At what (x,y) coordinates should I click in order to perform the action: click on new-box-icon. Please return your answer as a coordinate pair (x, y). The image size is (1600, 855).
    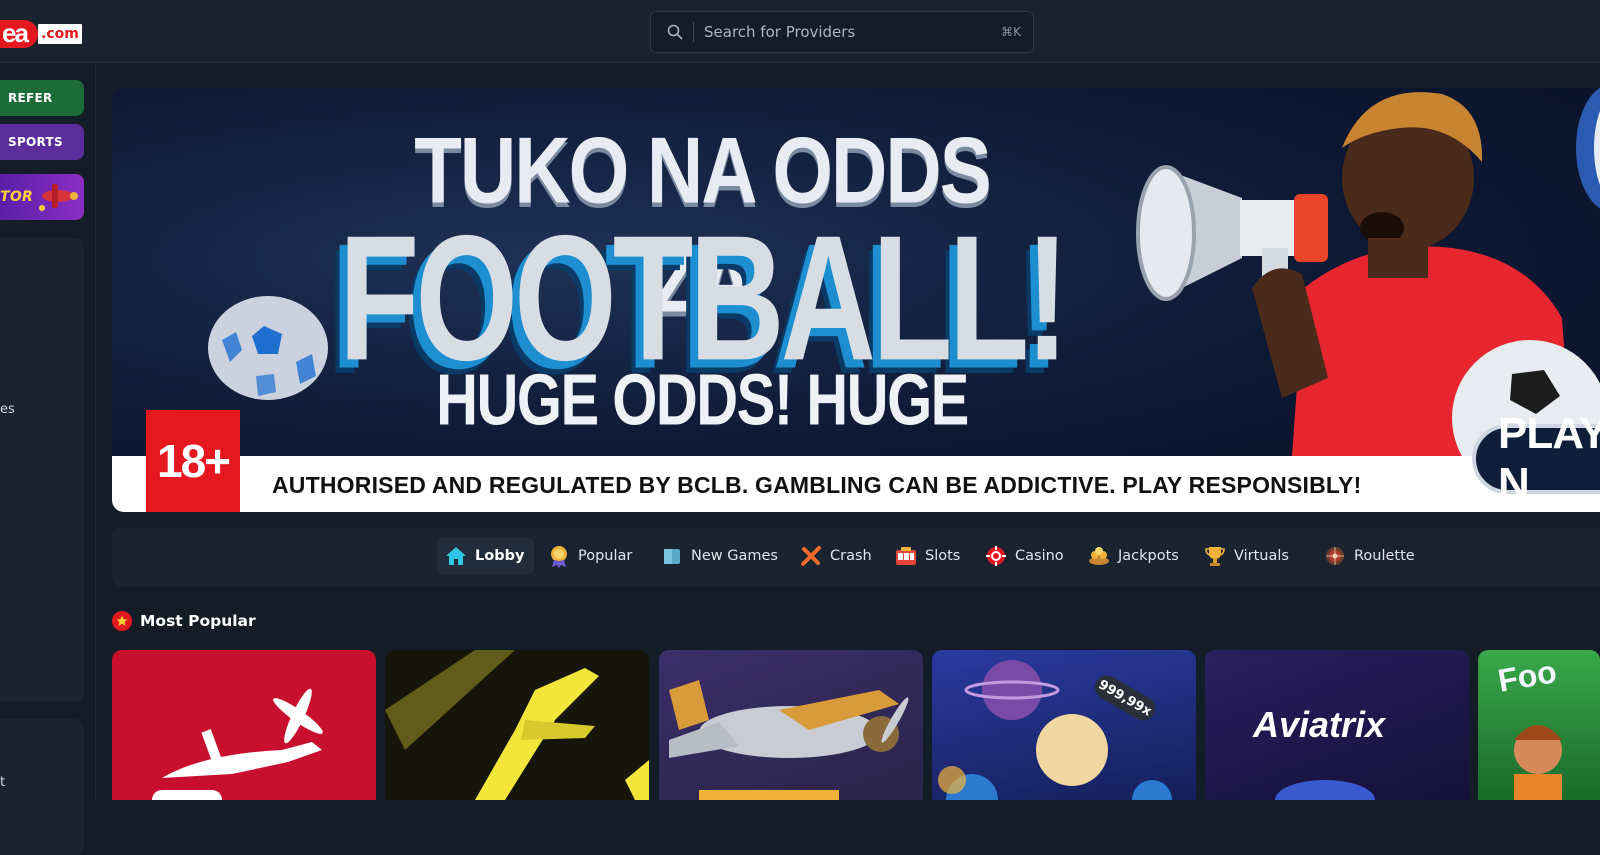
    Looking at the image, I should click on (672, 556).